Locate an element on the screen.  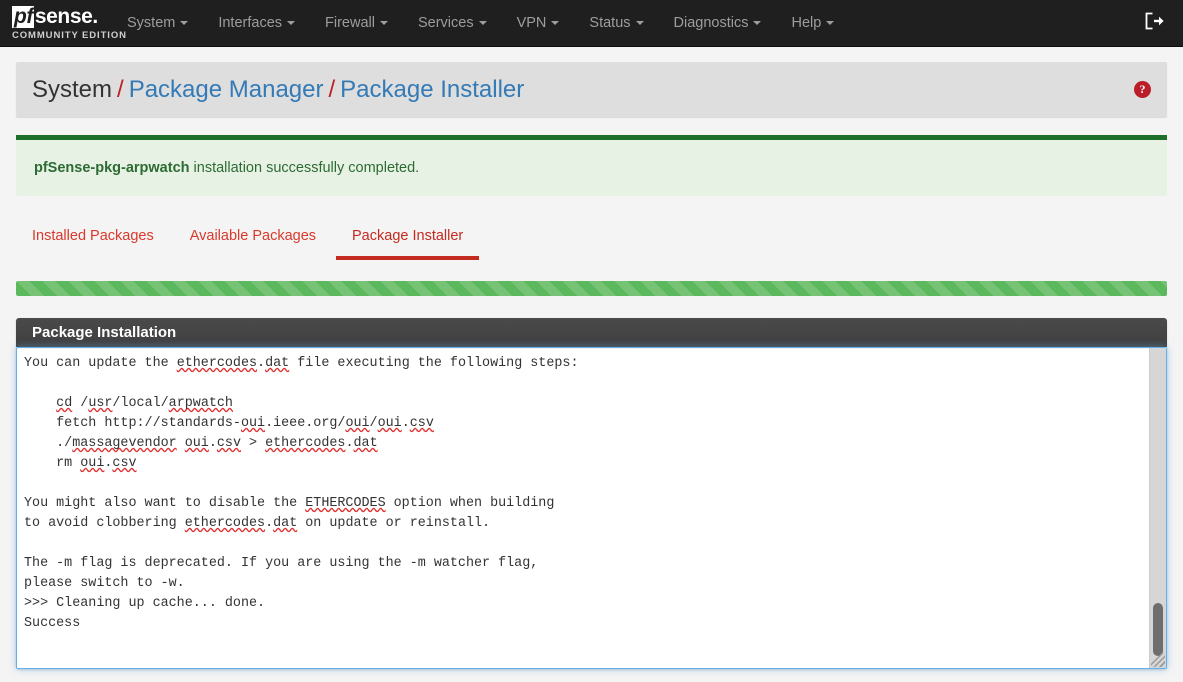
console-scrollbar-thumb is located at coordinates (1158, 629).